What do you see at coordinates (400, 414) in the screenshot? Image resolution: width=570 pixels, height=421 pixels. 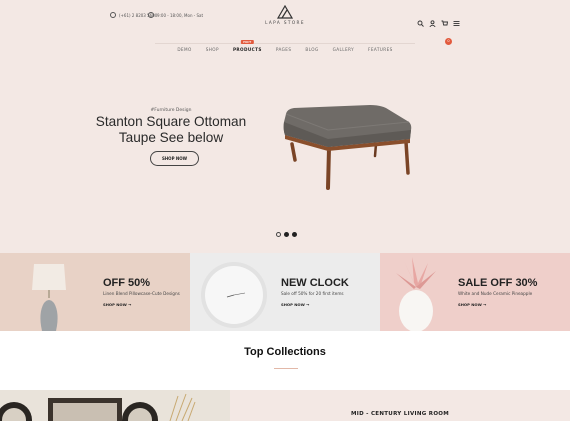 I see `collection-title: MID - CENTURY LIVING ROOM` at bounding box center [400, 414].